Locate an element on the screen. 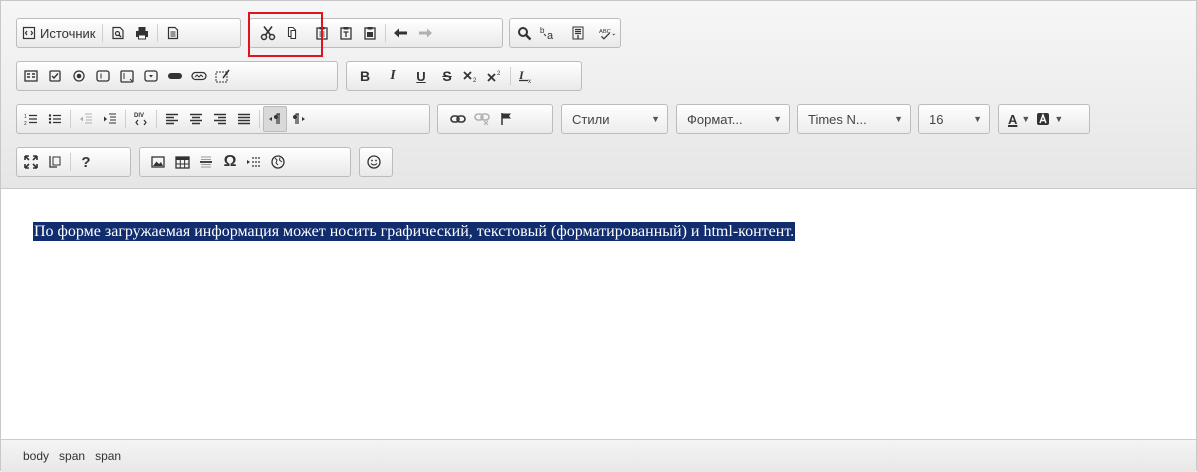  preview-button is located at coordinates (118, 33).